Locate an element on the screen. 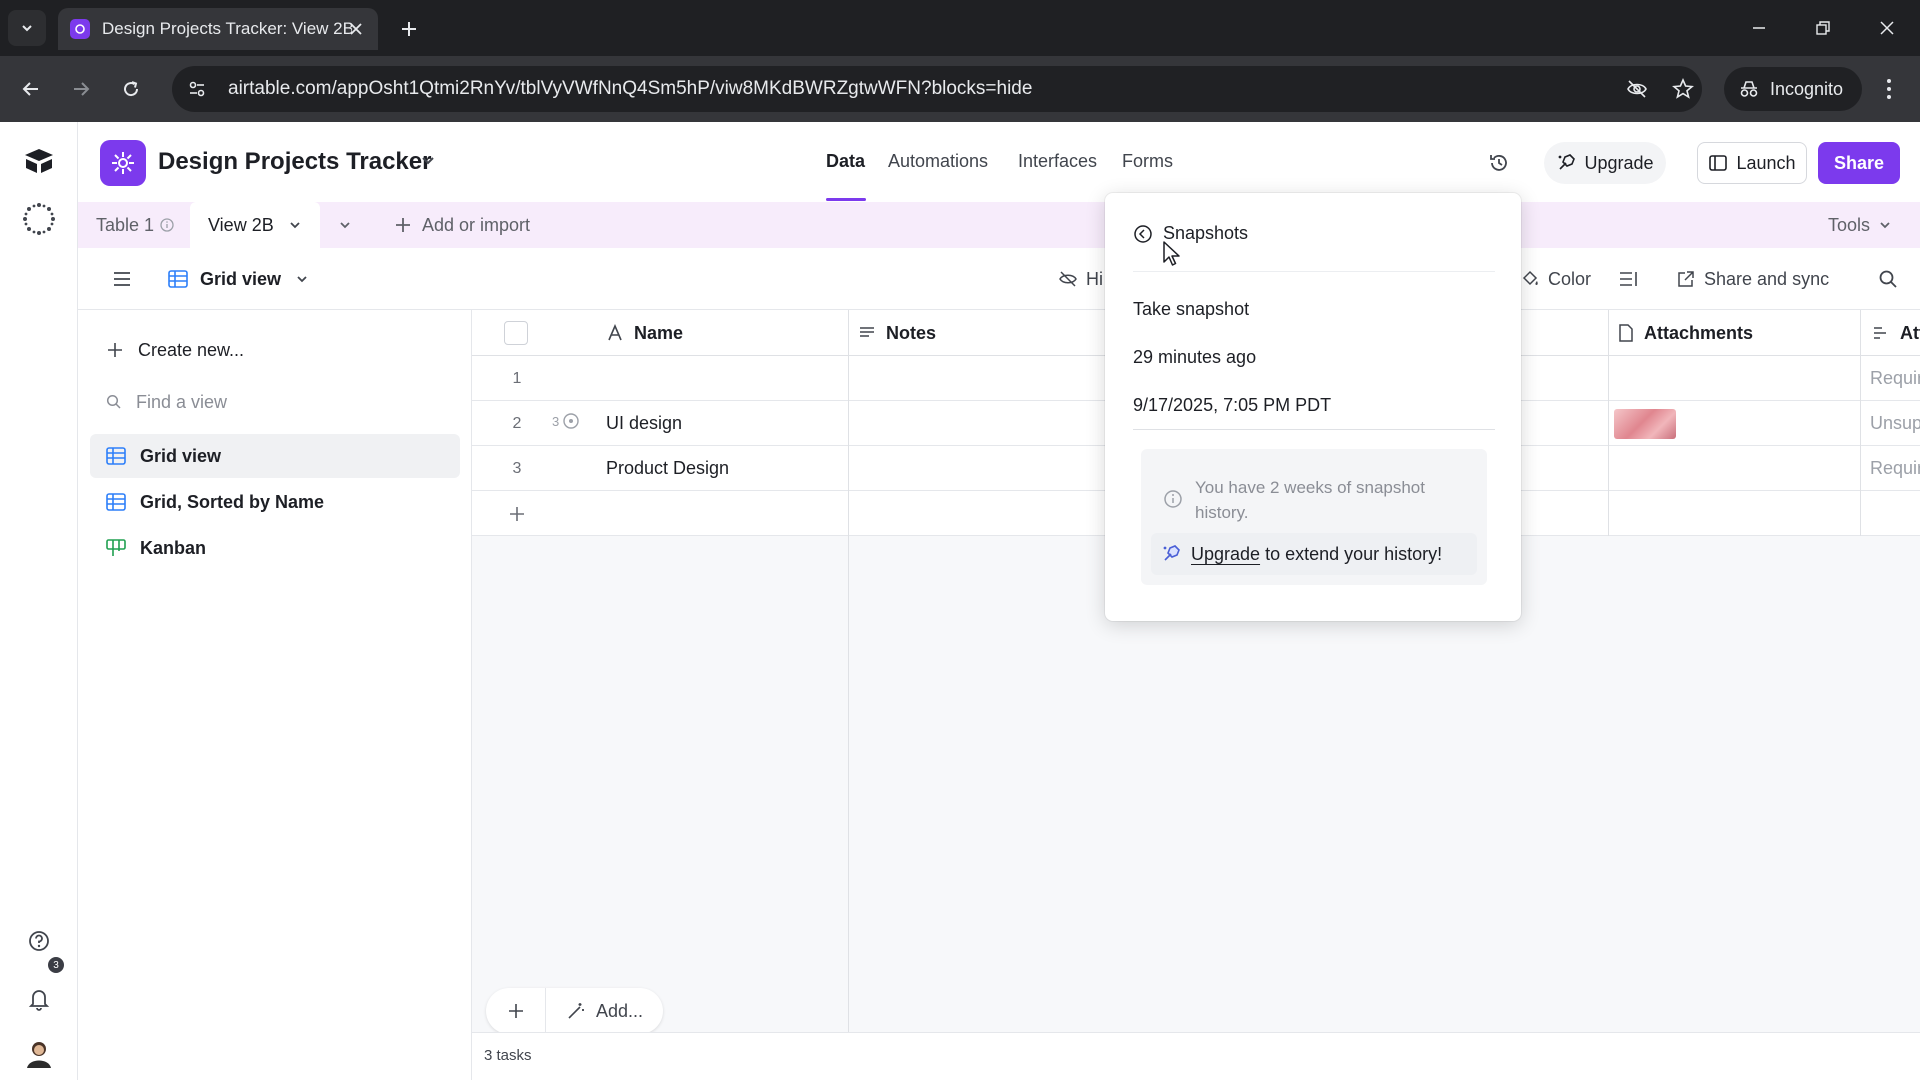 This screenshot has width=1920, height=1080. base-menu-chevron-icon is located at coordinates (428, 160).